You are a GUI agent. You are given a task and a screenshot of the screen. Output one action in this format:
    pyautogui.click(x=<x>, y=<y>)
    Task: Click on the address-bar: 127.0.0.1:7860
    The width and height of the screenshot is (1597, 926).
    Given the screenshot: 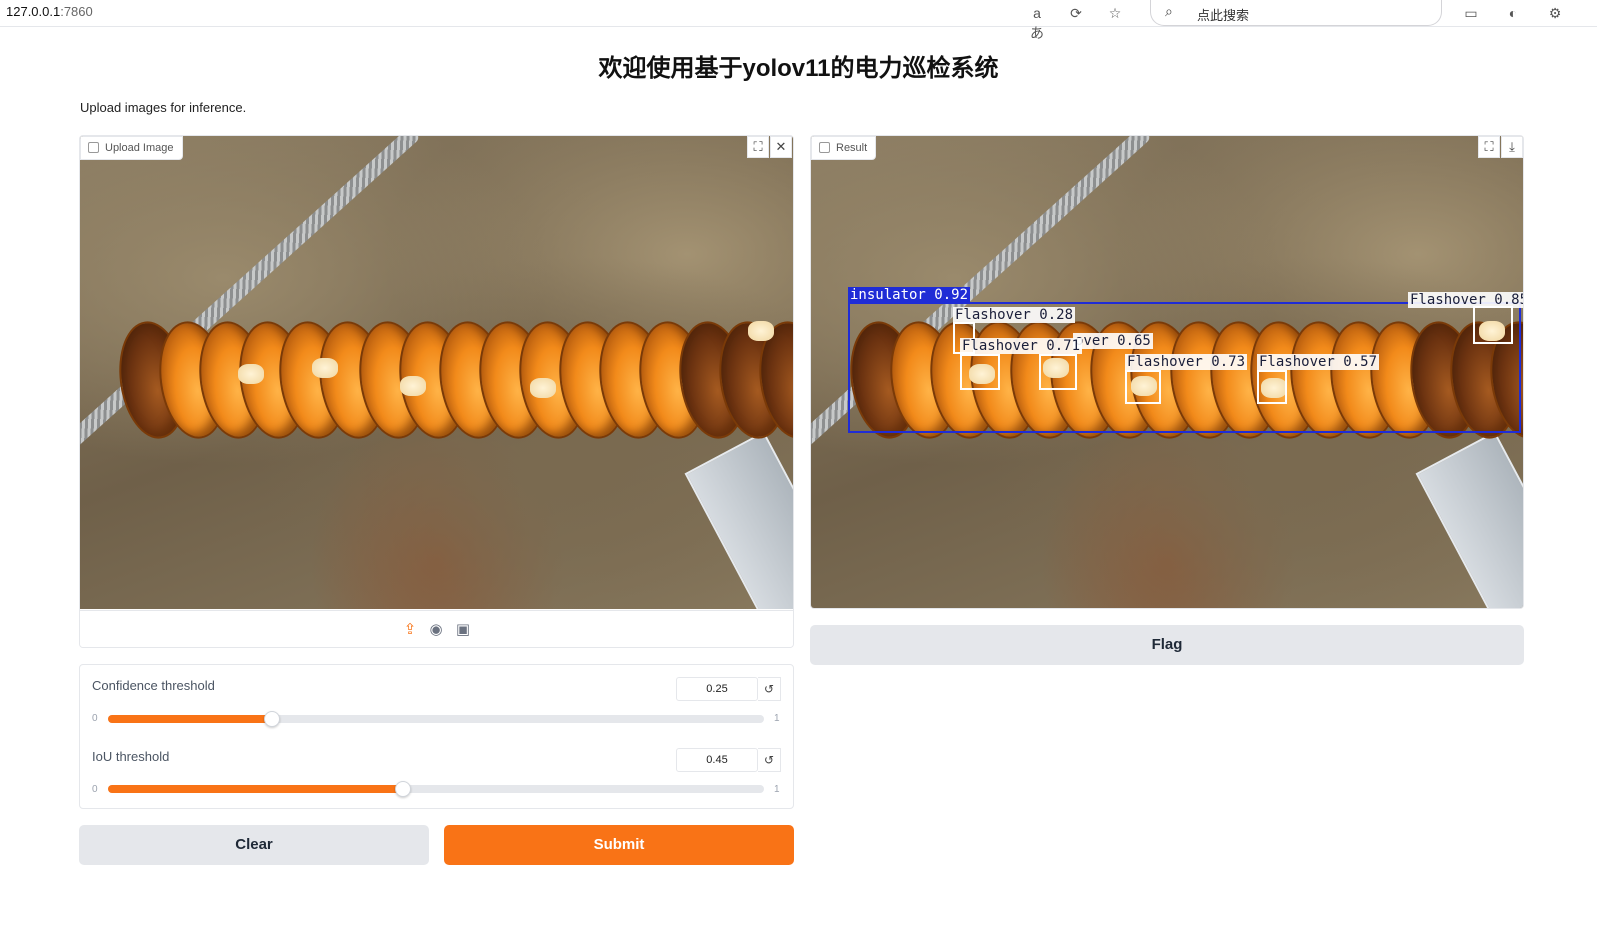 What is the action you would take?
    pyautogui.click(x=49, y=11)
    